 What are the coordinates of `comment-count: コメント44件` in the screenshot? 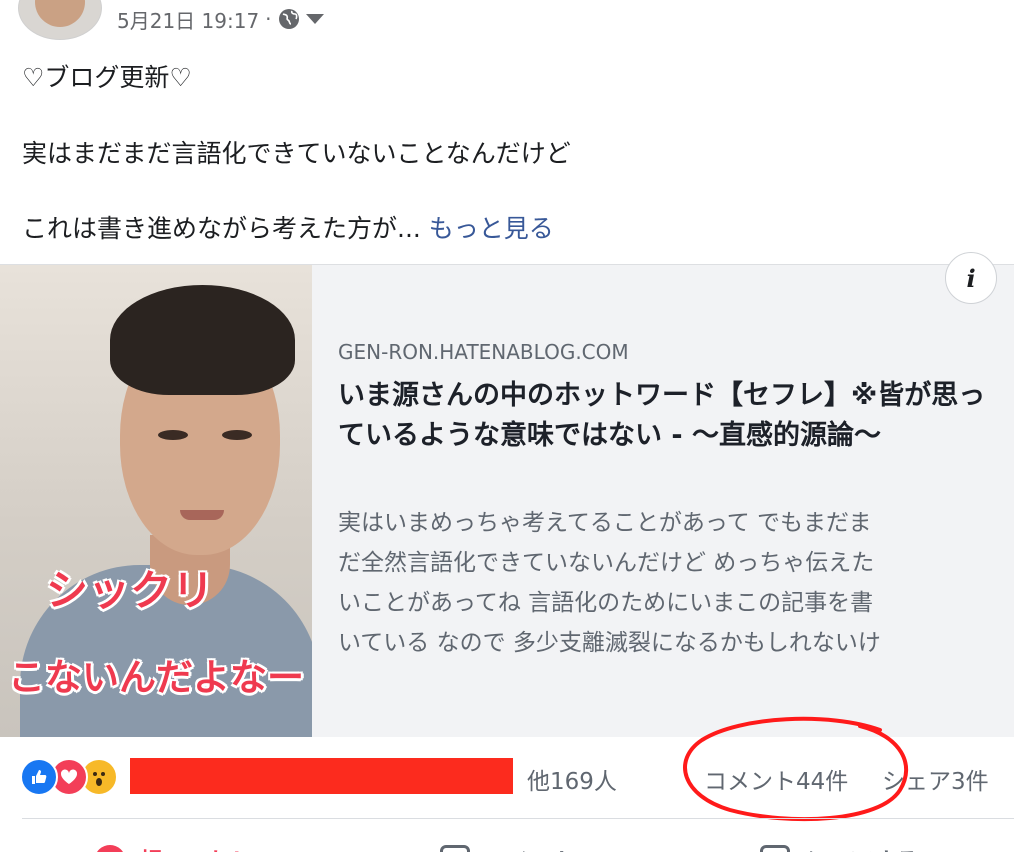 It's located at (776, 779).